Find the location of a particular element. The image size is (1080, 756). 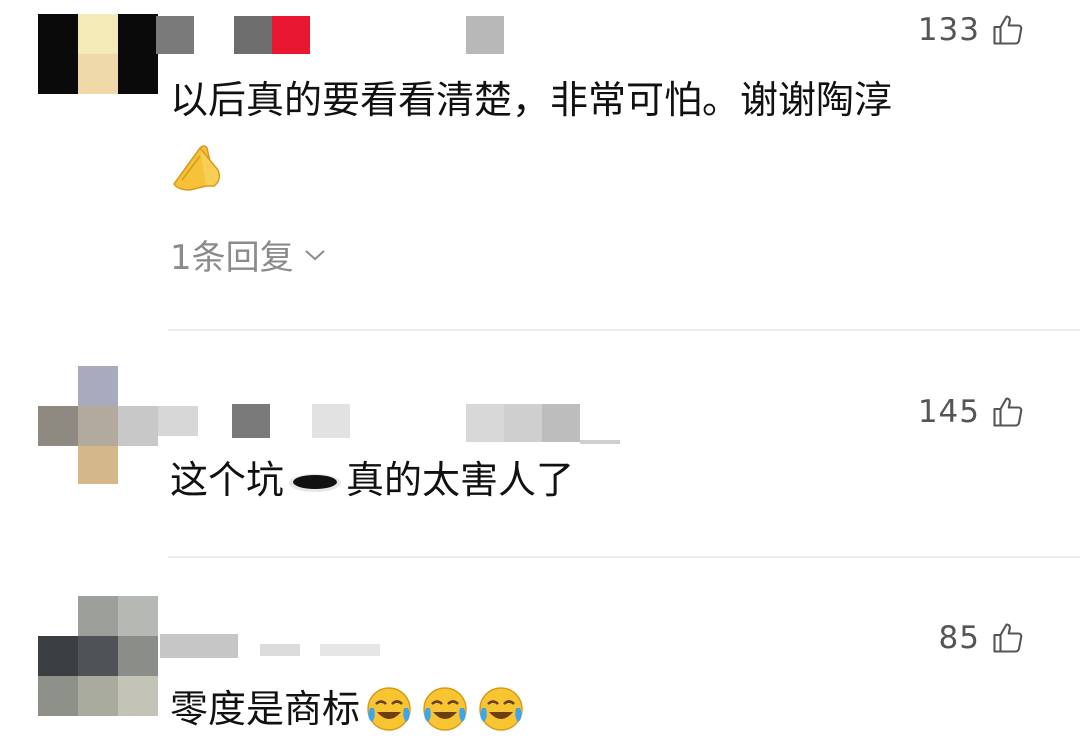

comment-text-after: 真的太害人了 is located at coordinates (460, 480).